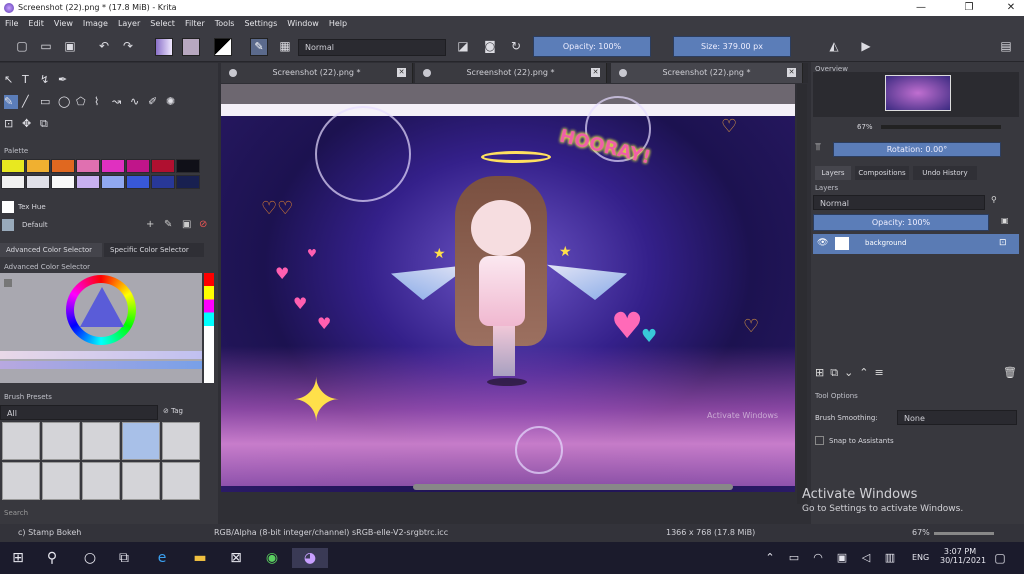 The image size is (1024, 574). What do you see at coordinates (818, 147) in the screenshot?
I see `rotate-icon: ⫪` at bounding box center [818, 147].